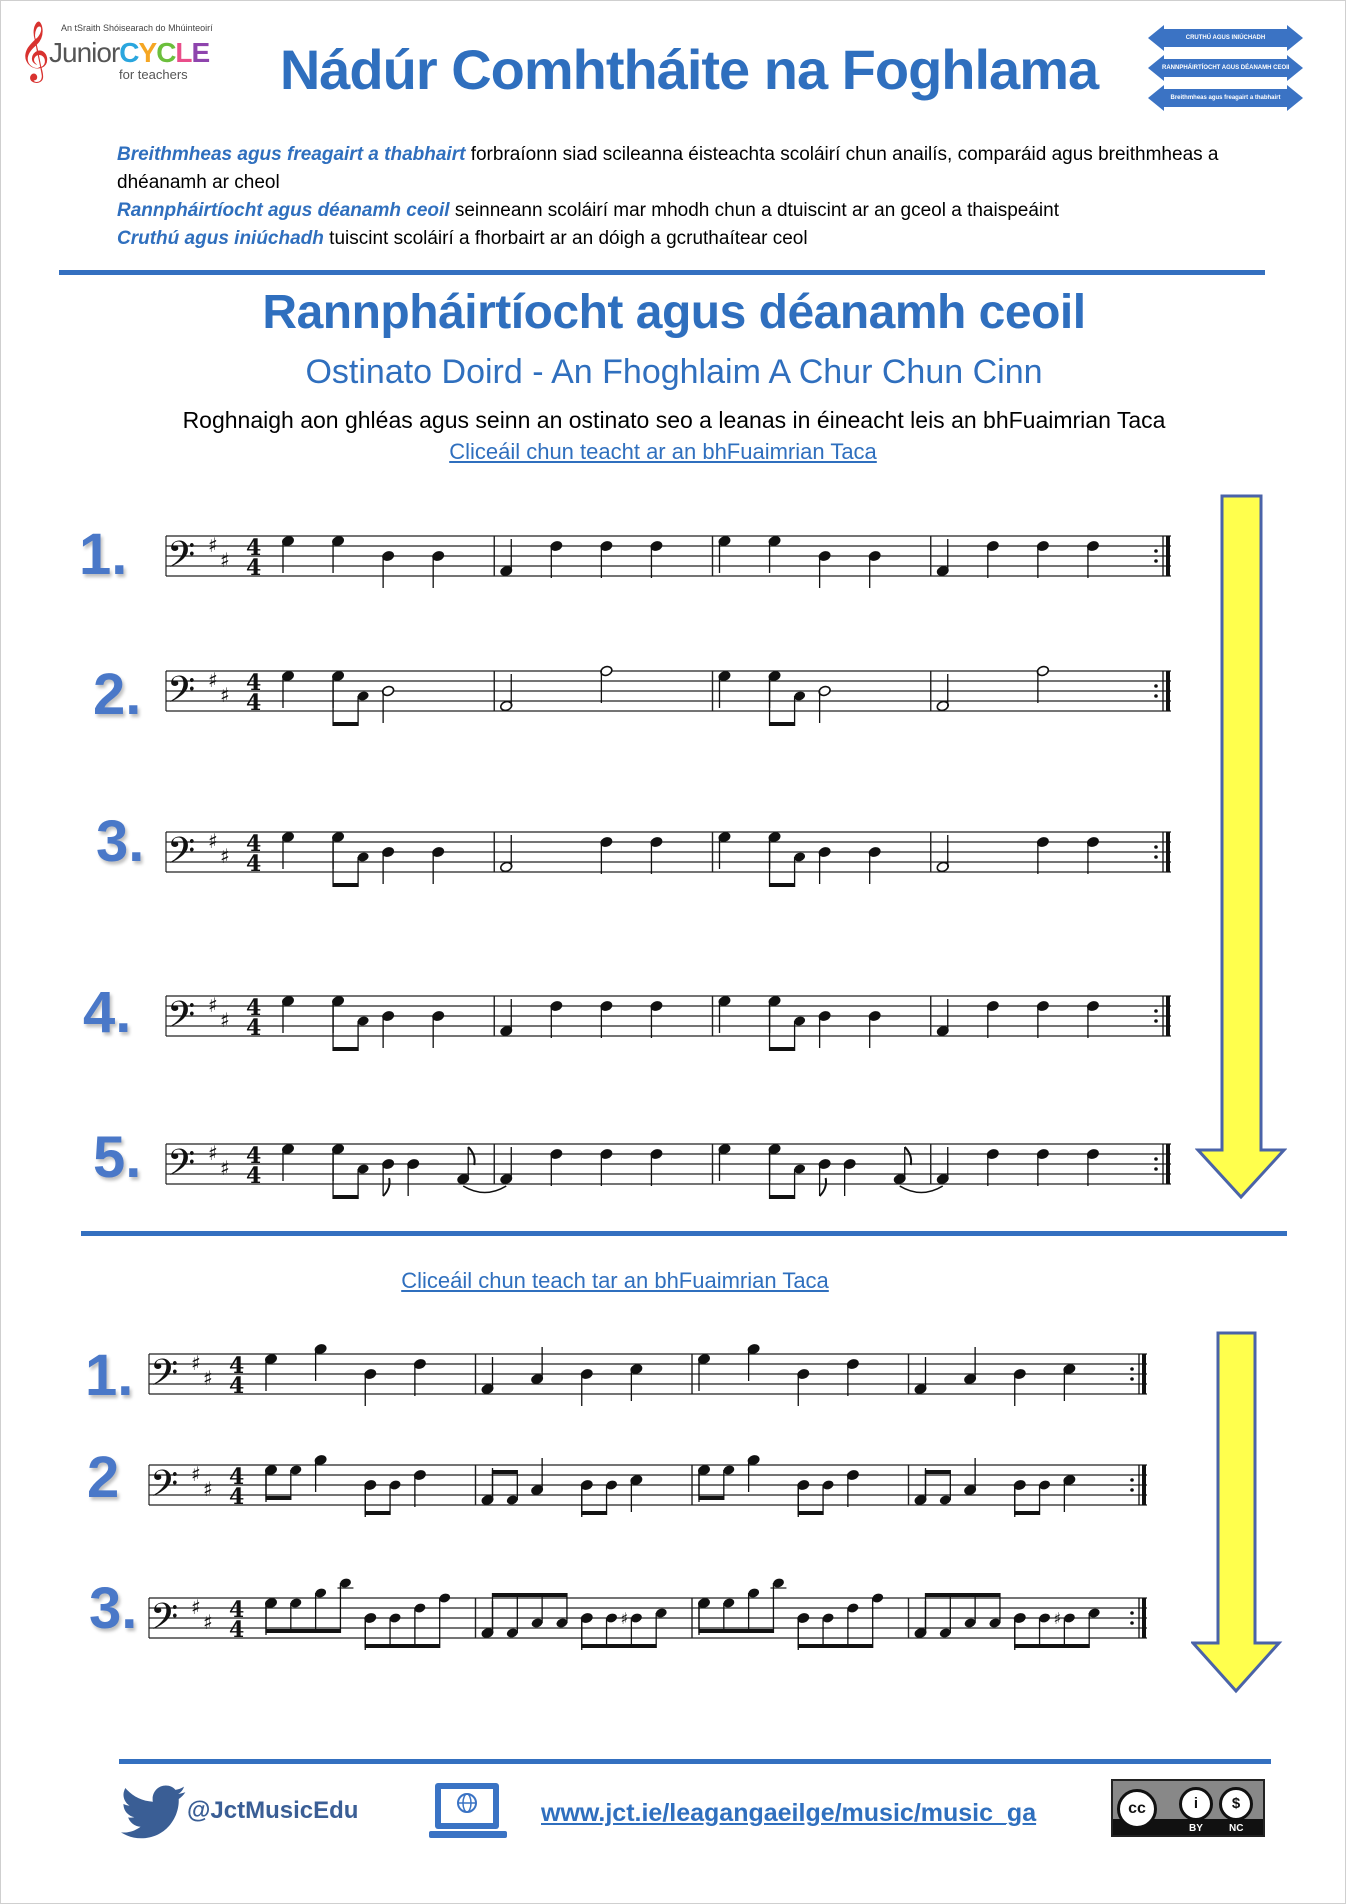 The height and width of the screenshot is (1904, 1346). Describe the element at coordinates (689, 69) in the screenshot. I see `page-title: Nádúr Comhtháite na Foghlama` at that location.